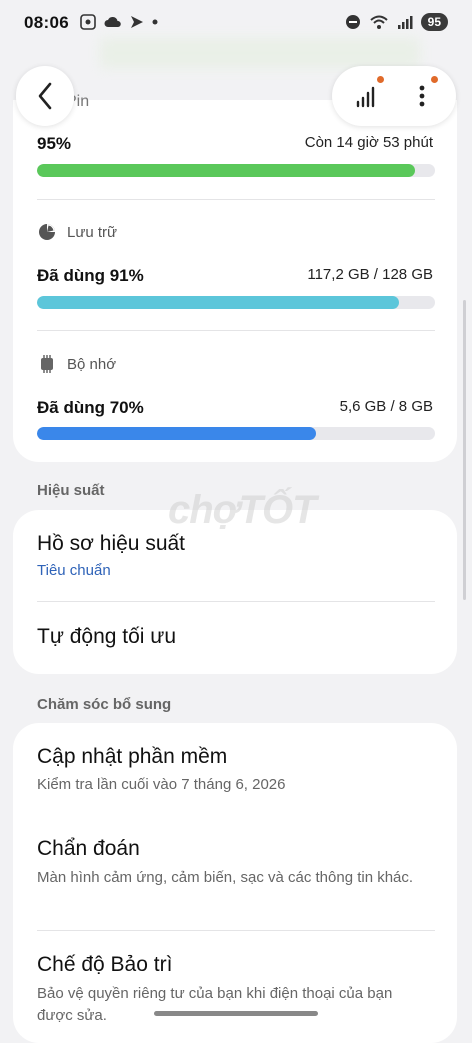  What do you see at coordinates (161, 784) in the screenshot?
I see `item-subtitle: Kiểm tra lần cuối vào 7 tháng 6, 2026` at bounding box center [161, 784].